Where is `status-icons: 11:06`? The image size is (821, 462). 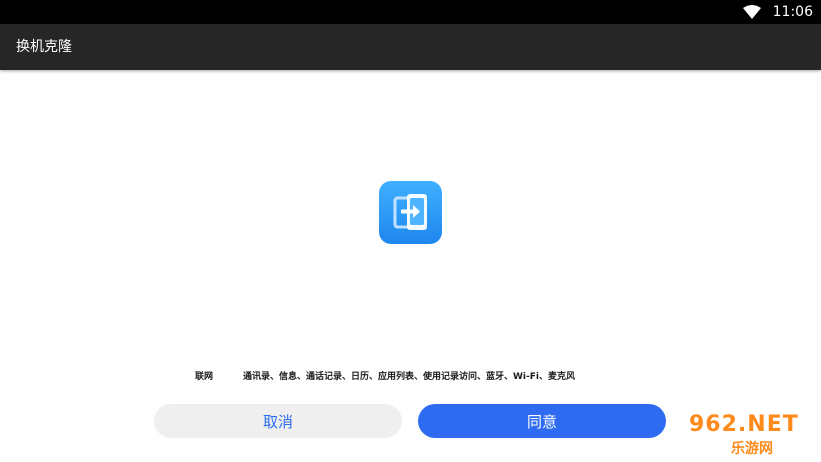
status-icons: 11:06 is located at coordinates (777, 12).